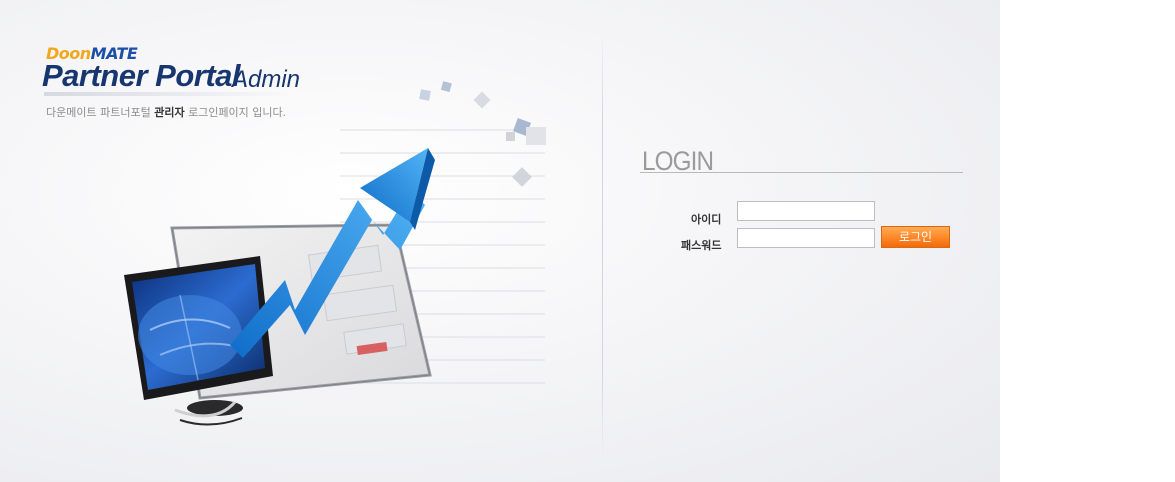 Image resolution: width=1175 pixels, height=482 pixels. What do you see at coordinates (602, 245) in the screenshot?
I see `vertical-divider` at bounding box center [602, 245].